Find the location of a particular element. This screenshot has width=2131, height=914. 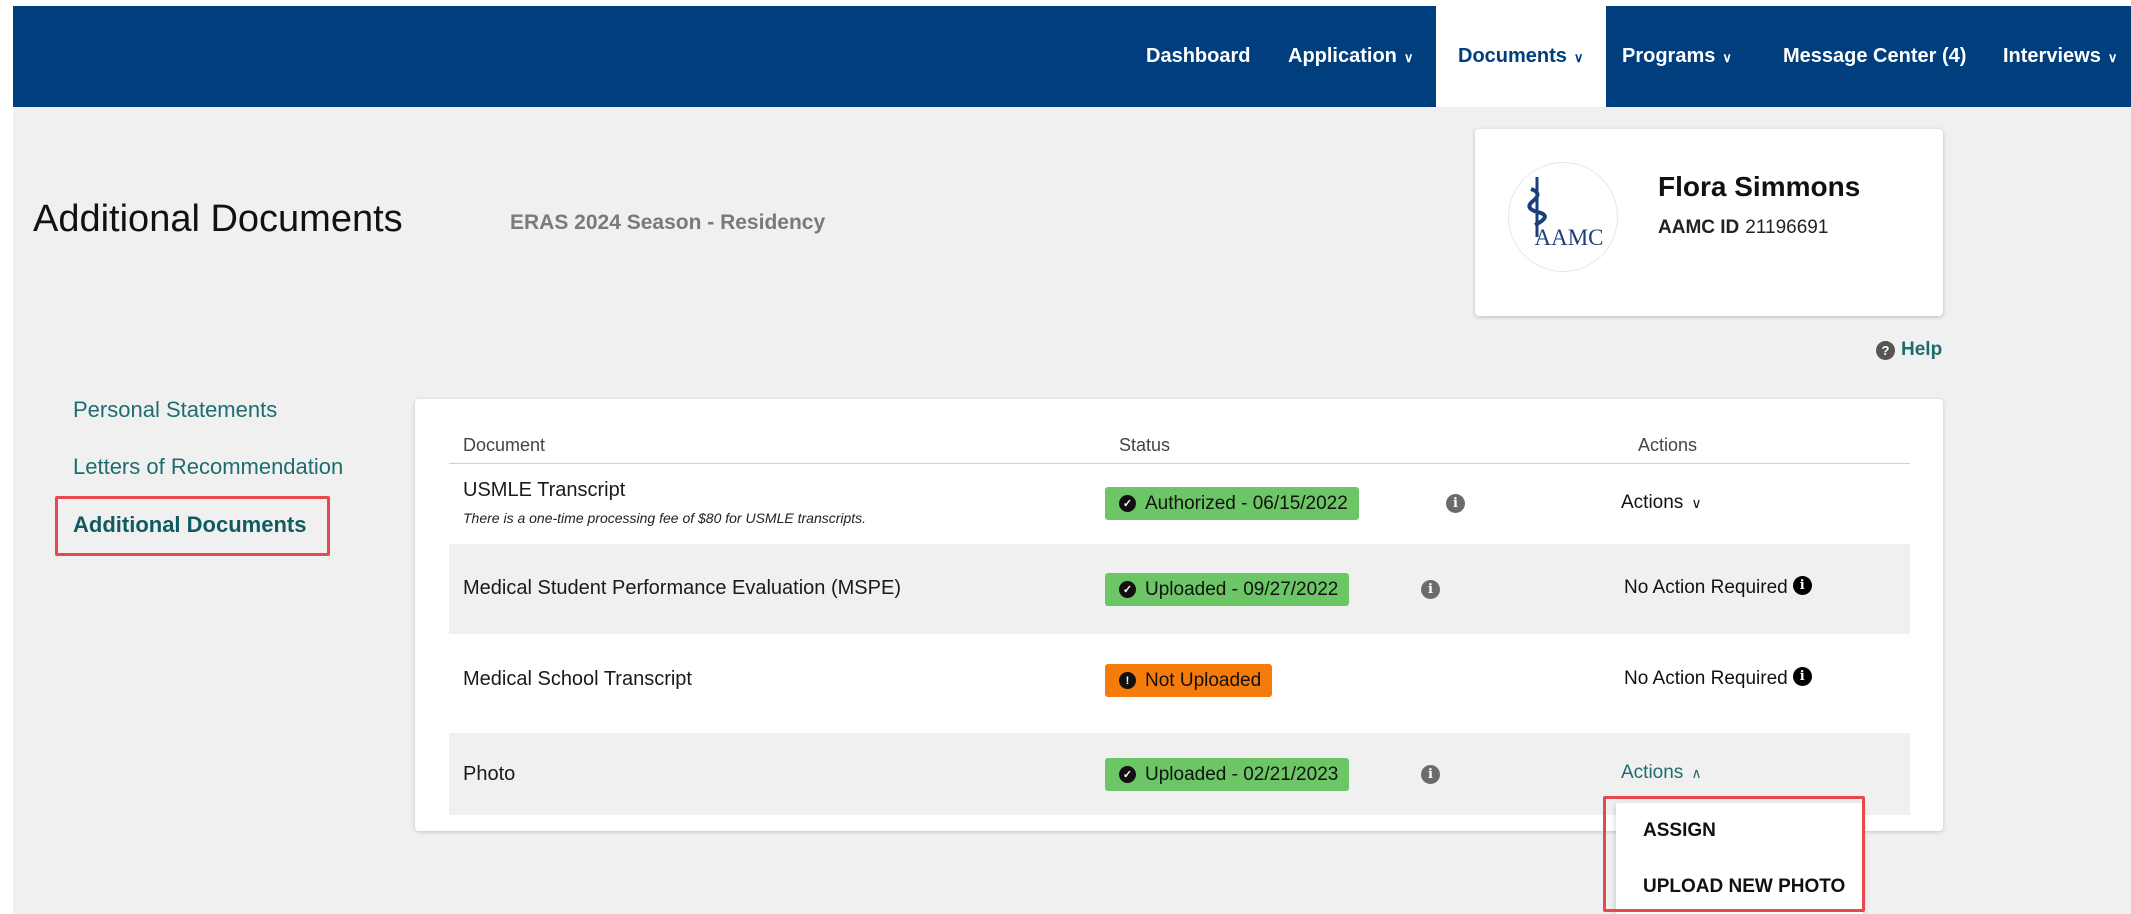

season-selector: ERAS 2024 Season - Residency is located at coordinates (667, 223).